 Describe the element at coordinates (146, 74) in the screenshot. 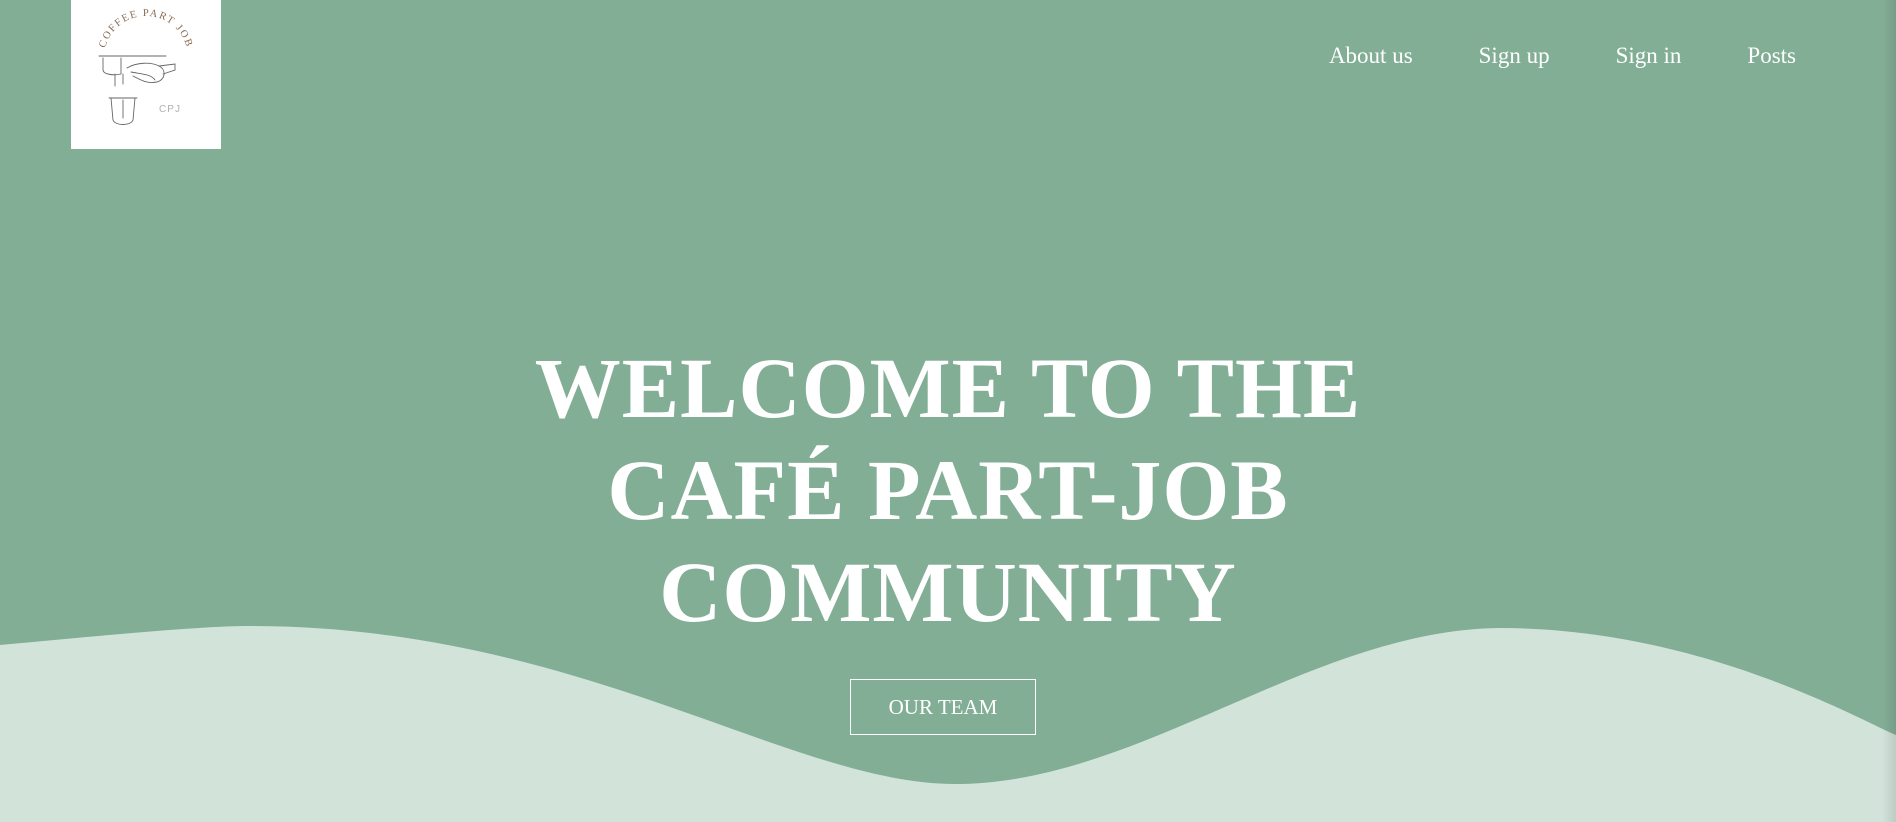

I see `site-logo: COFFEE PART JOB CPJ` at that location.